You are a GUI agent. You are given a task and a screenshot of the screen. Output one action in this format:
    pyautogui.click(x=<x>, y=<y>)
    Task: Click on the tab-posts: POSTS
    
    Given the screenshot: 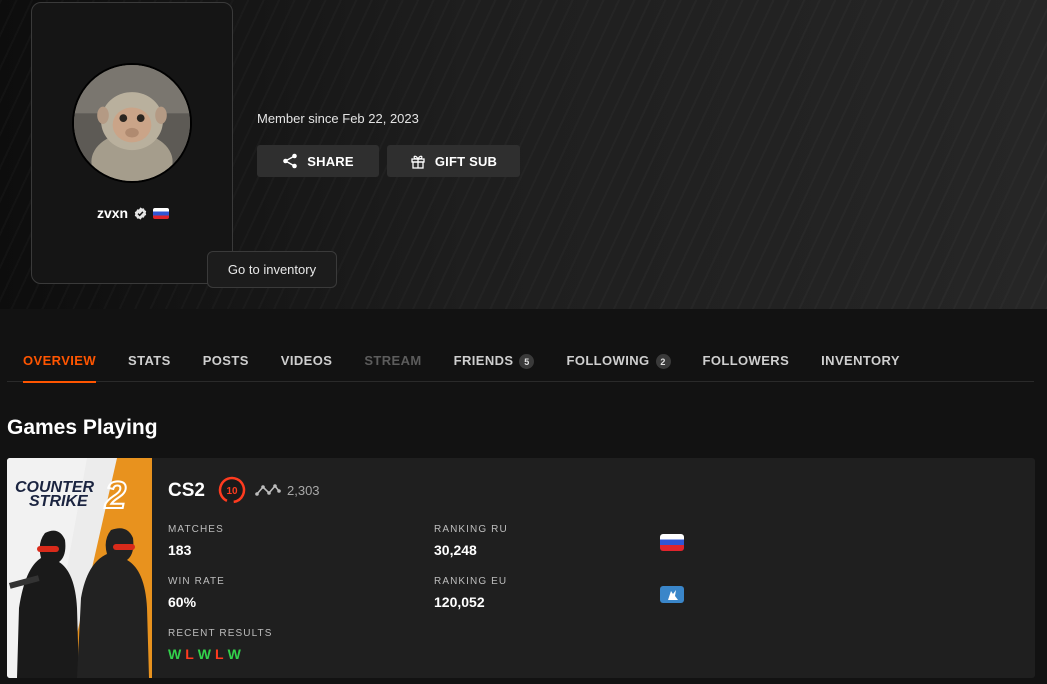 What is the action you would take?
    pyautogui.click(x=226, y=361)
    